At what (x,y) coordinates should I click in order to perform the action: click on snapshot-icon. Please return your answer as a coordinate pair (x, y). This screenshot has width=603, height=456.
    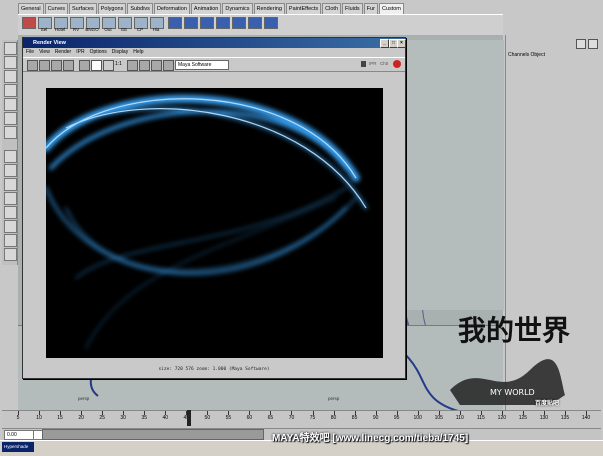
    Looking at the image, I should click on (56, 65).